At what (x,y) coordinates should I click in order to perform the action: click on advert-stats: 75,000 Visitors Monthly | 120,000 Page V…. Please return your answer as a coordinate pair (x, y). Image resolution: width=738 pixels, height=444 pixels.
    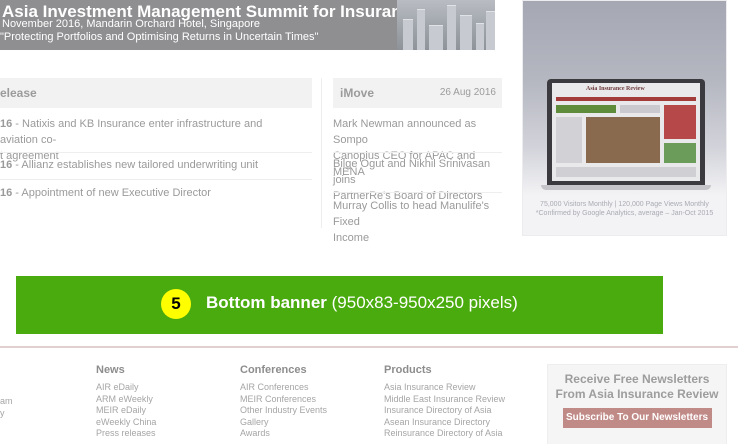
    Looking at the image, I should click on (624, 209).